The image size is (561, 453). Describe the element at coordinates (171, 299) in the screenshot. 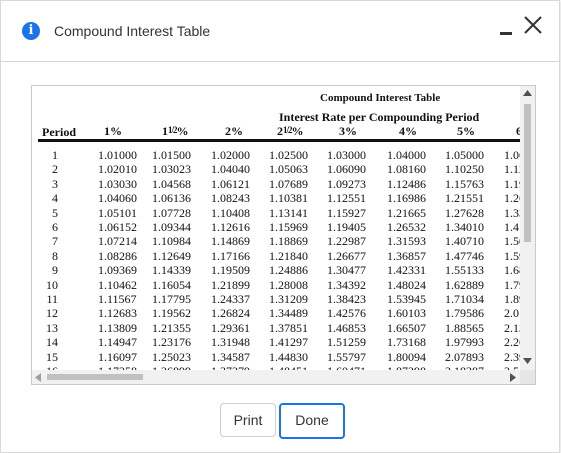

I see `table-cell: 1.17795` at that location.